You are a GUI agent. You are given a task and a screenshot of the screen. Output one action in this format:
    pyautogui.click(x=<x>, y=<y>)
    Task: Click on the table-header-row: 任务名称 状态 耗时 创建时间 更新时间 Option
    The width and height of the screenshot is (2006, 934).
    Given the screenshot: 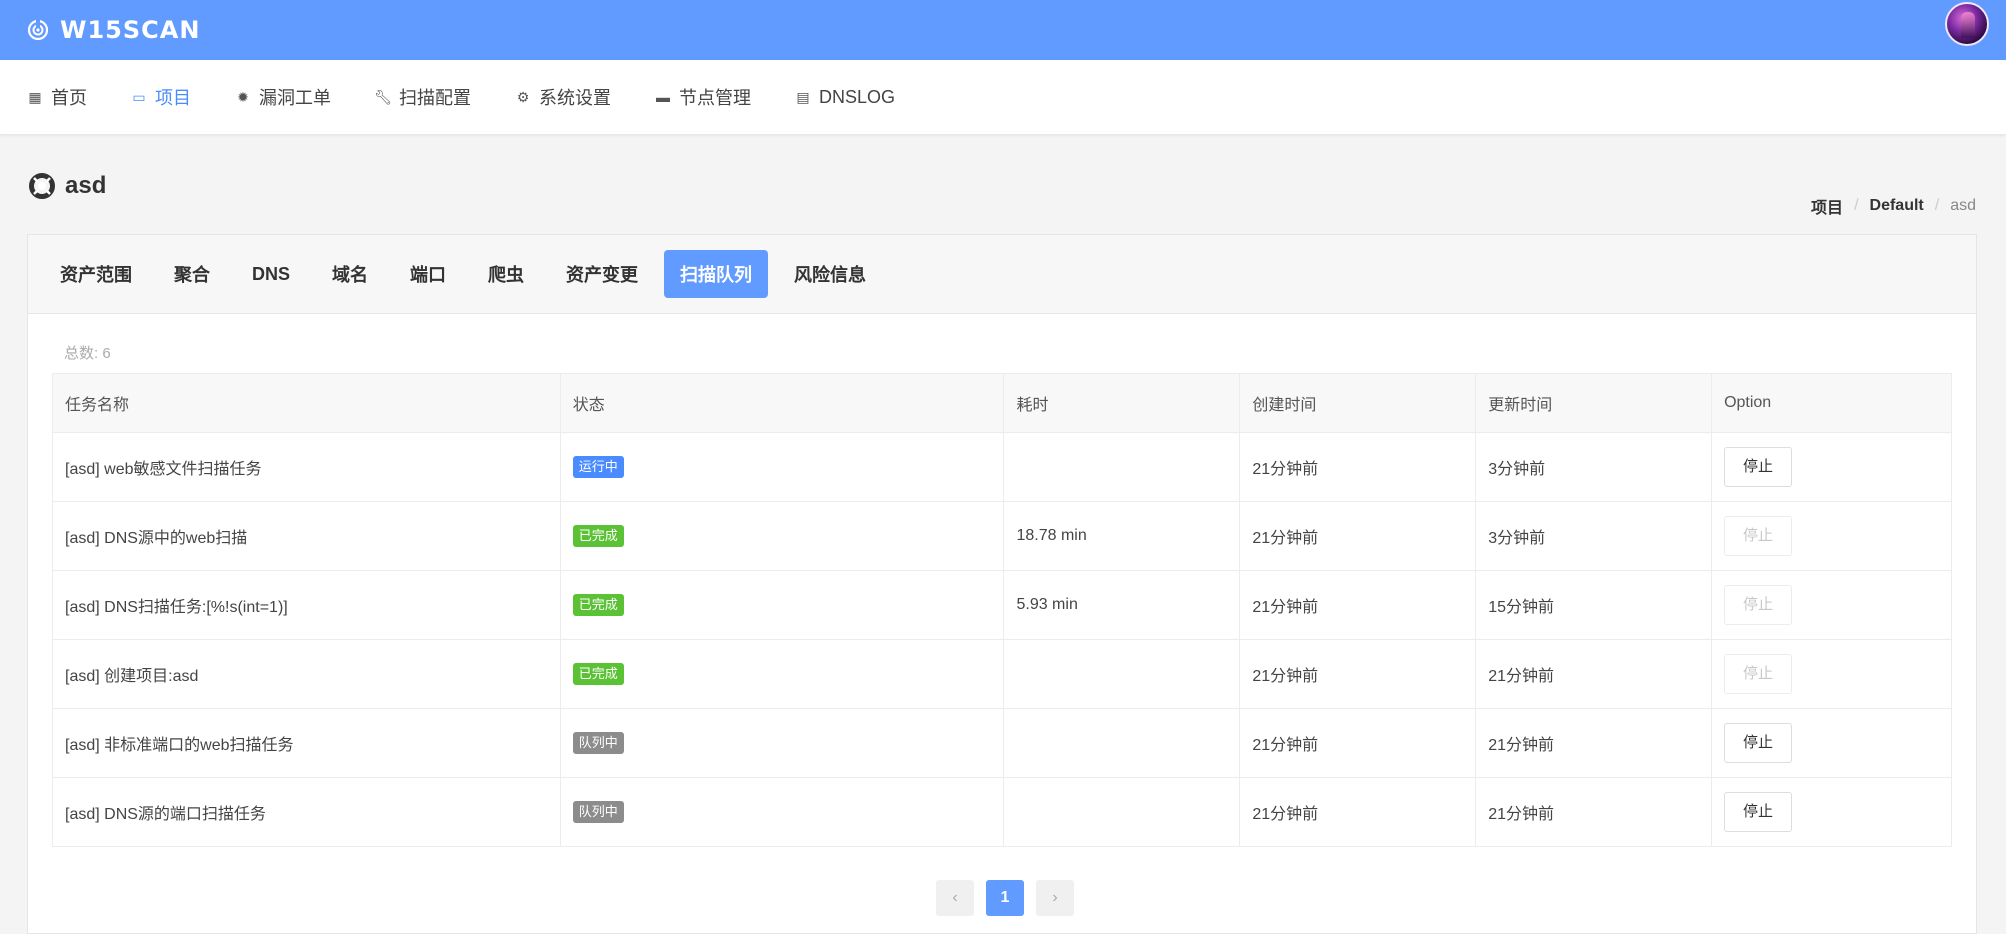 What is the action you would take?
    pyautogui.click(x=1002, y=403)
    